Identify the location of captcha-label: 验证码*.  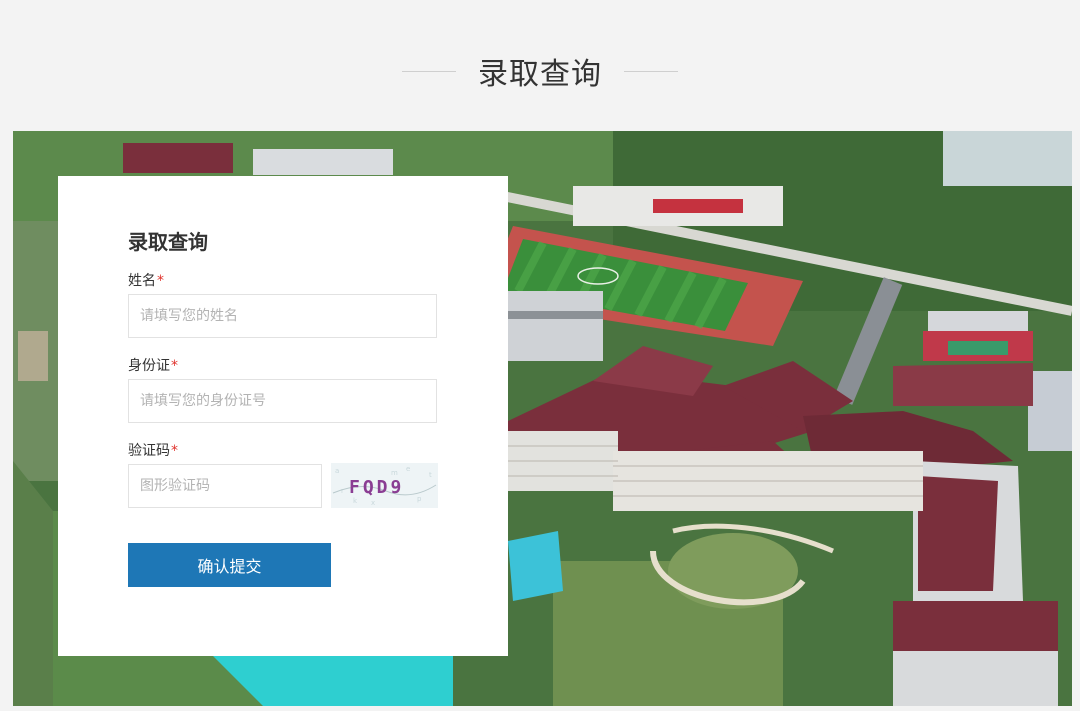
(153, 450).